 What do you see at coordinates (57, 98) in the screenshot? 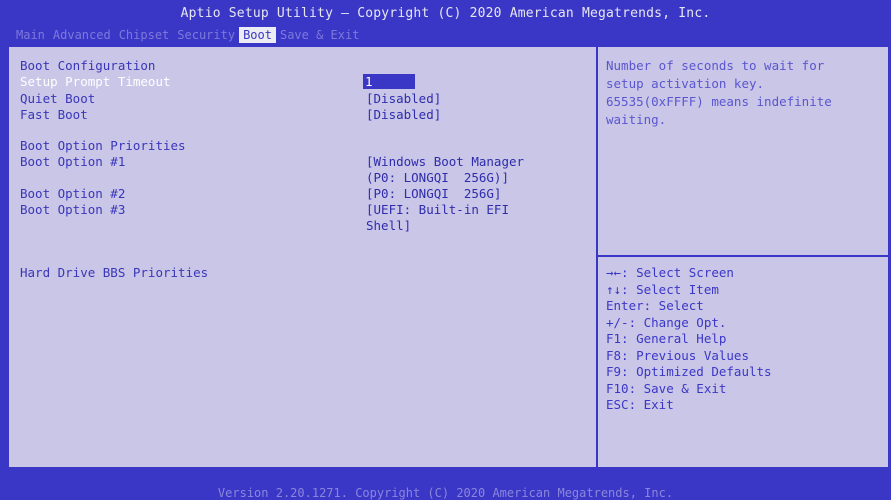
I see `quiet-boot-label: Quiet Boot` at bounding box center [57, 98].